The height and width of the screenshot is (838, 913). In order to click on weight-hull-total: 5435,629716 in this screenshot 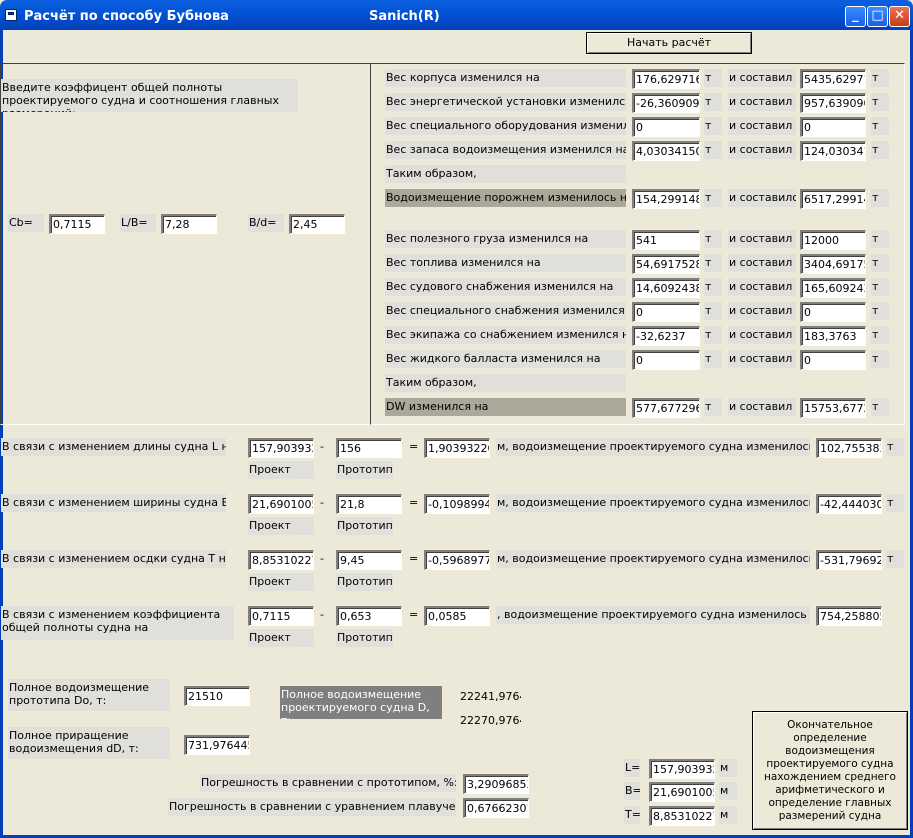, I will do `click(833, 79)`.